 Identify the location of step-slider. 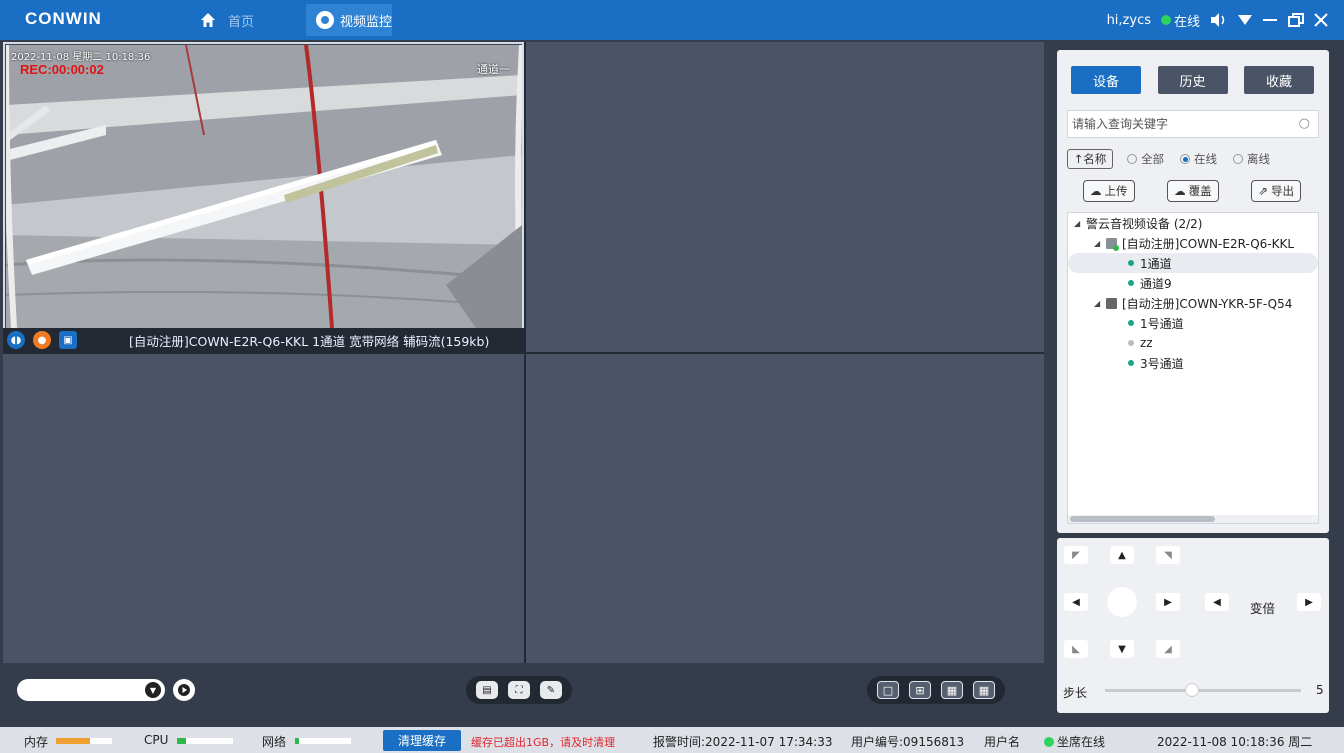
(1203, 690).